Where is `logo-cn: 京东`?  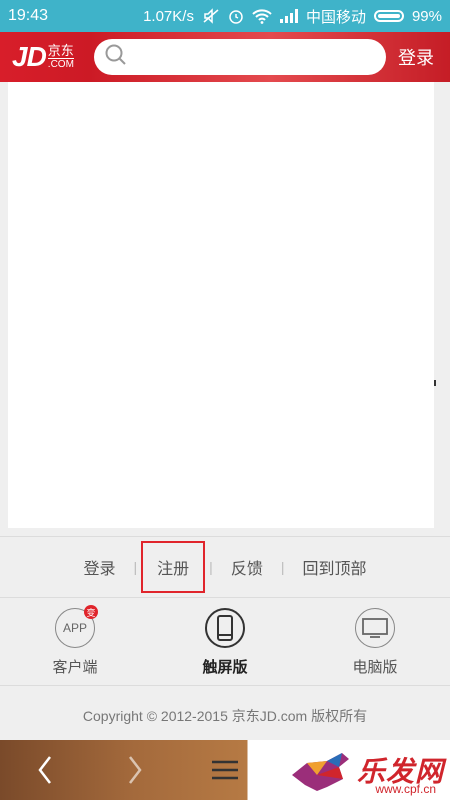
logo-cn: 京东 is located at coordinates (60, 50).